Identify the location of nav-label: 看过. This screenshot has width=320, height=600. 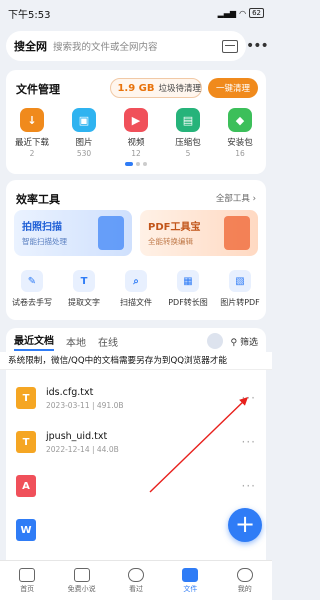
(135, 588).